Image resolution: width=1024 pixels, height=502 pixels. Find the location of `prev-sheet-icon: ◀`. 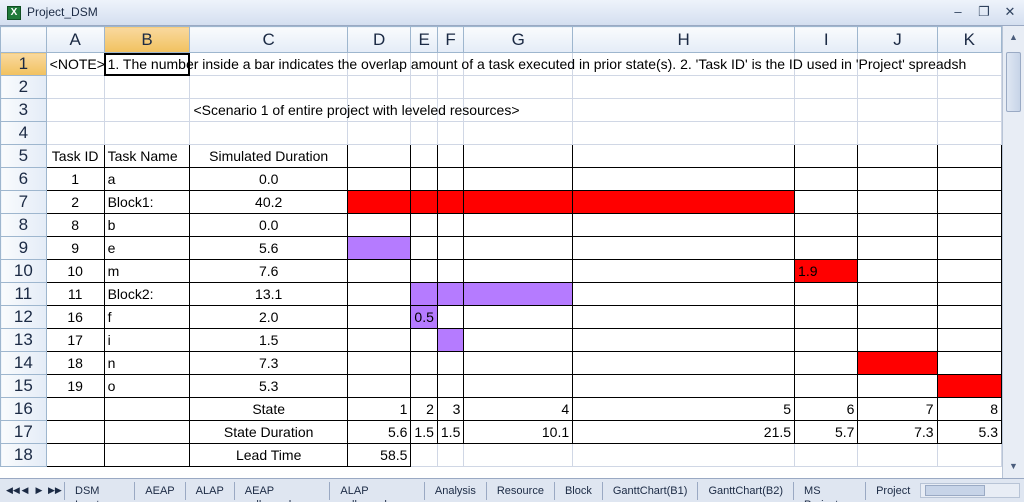

prev-sheet-icon: ◀ is located at coordinates (25, 490).